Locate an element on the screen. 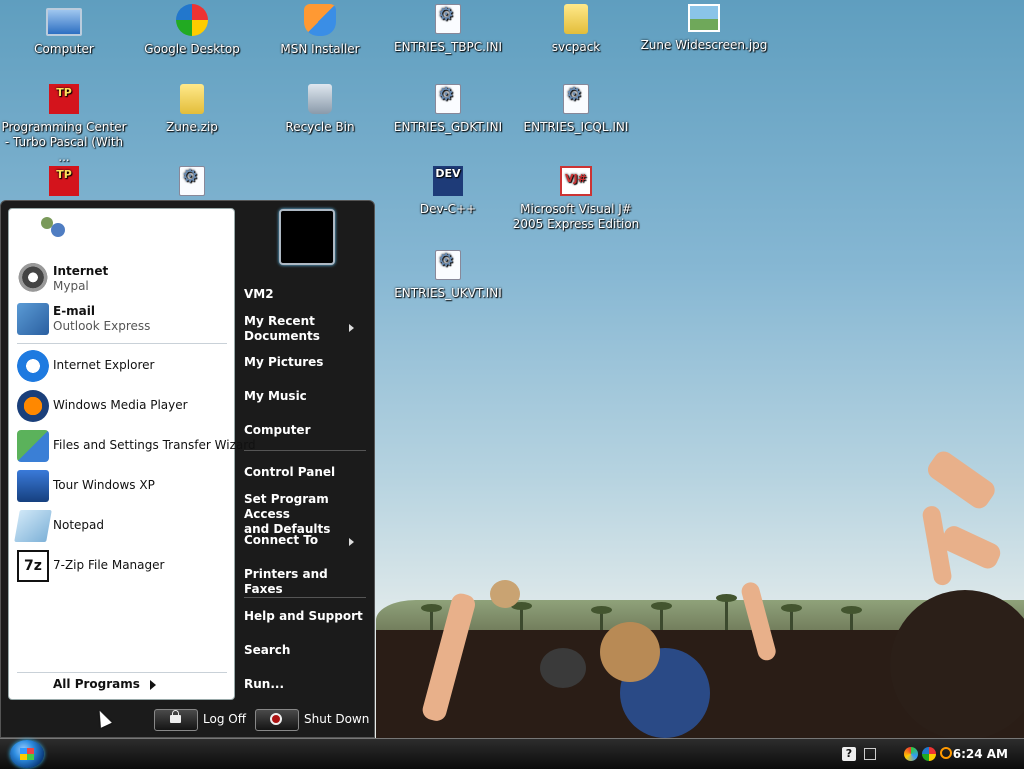 Image resolution: width=1024 pixels, height=769 pixels. shut-down-button is located at coordinates (277, 720).